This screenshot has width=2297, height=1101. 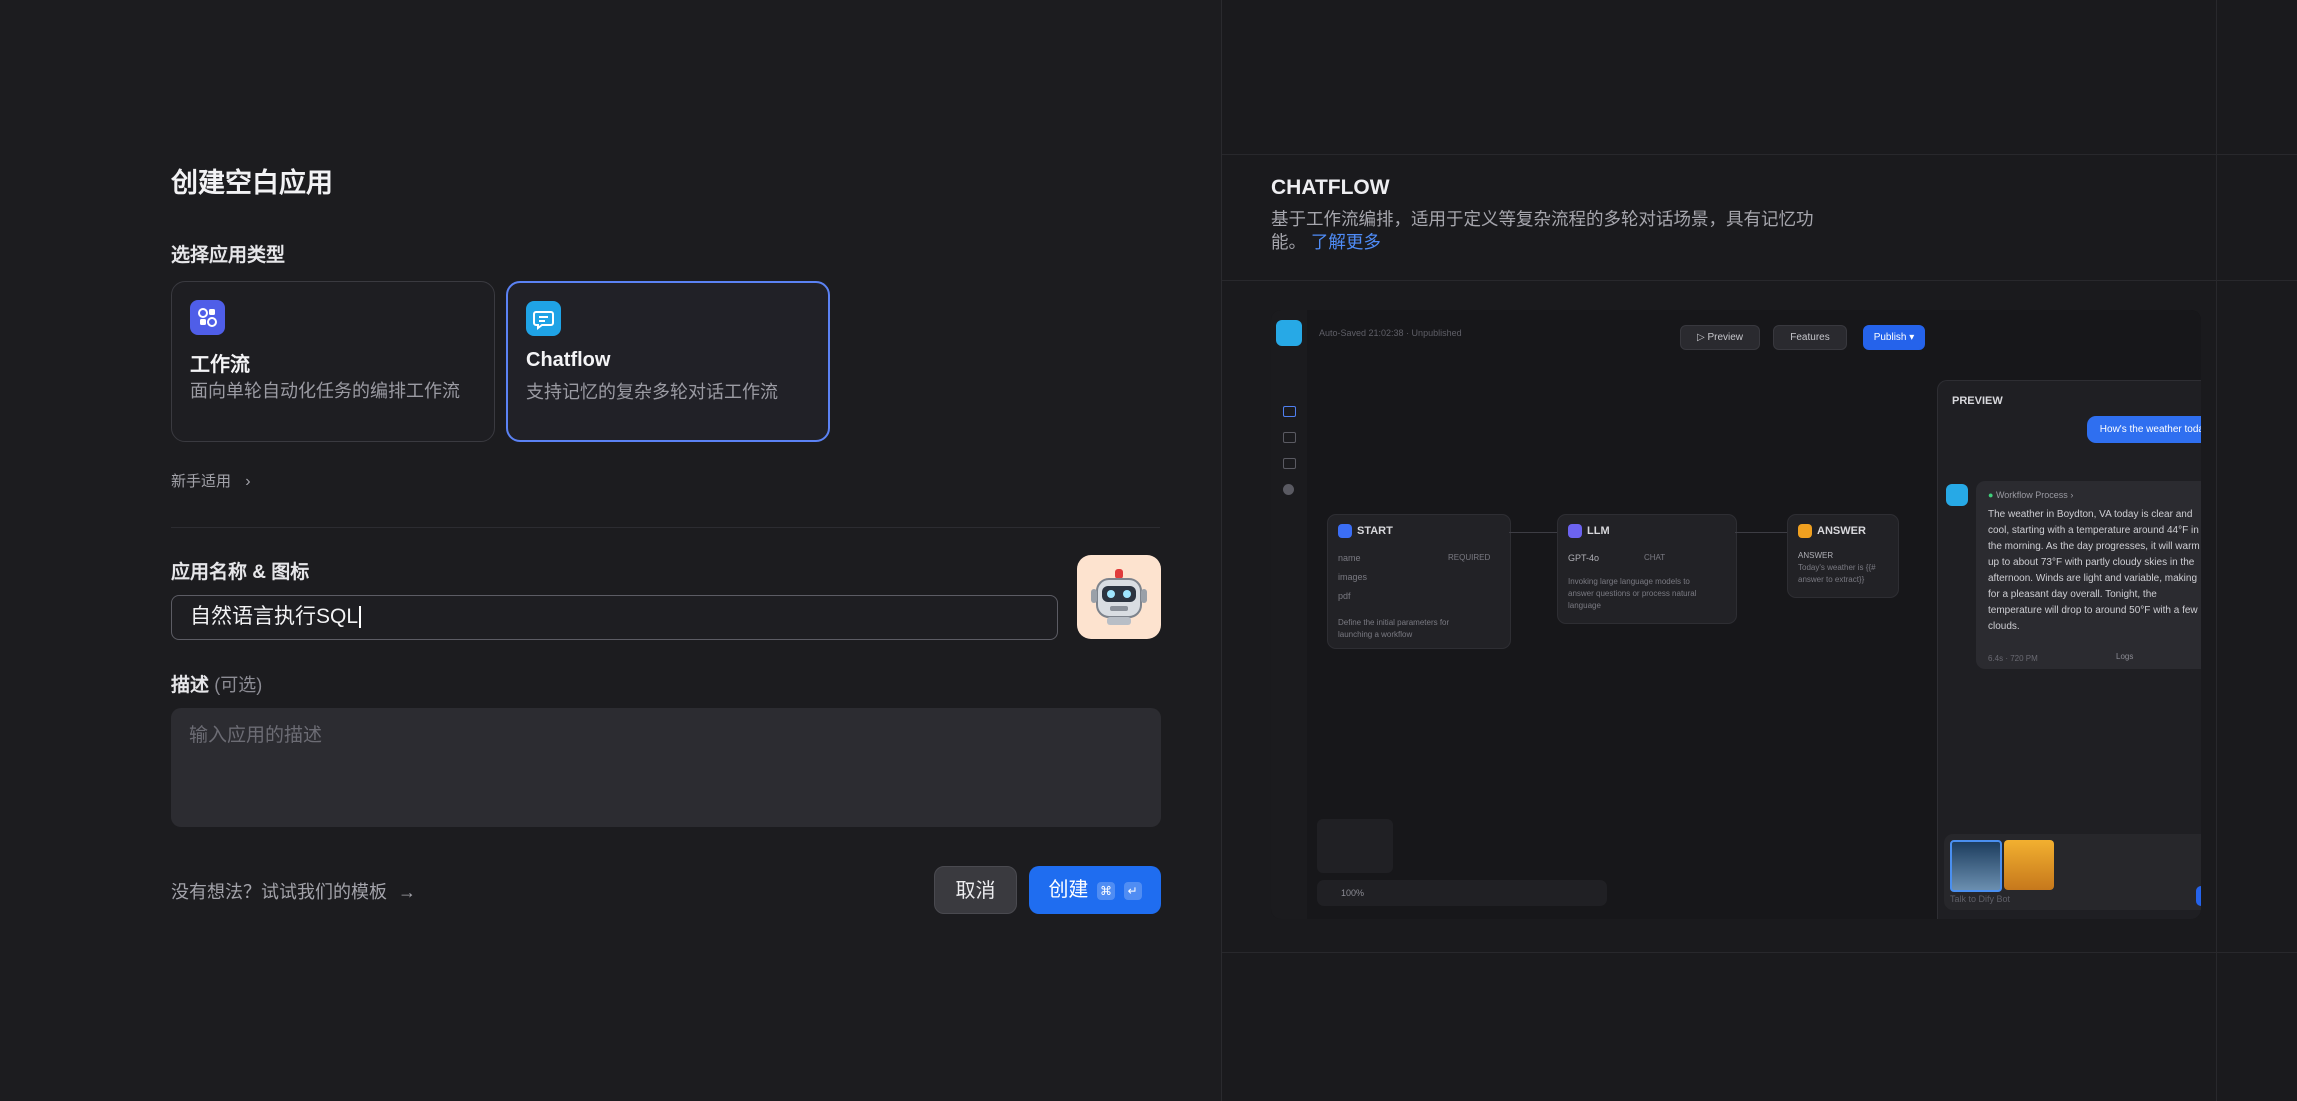 What do you see at coordinates (1390, 333) in the screenshot?
I see `mock-autosave: Auto-Saved 21:02:38 · Unpublished` at bounding box center [1390, 333].